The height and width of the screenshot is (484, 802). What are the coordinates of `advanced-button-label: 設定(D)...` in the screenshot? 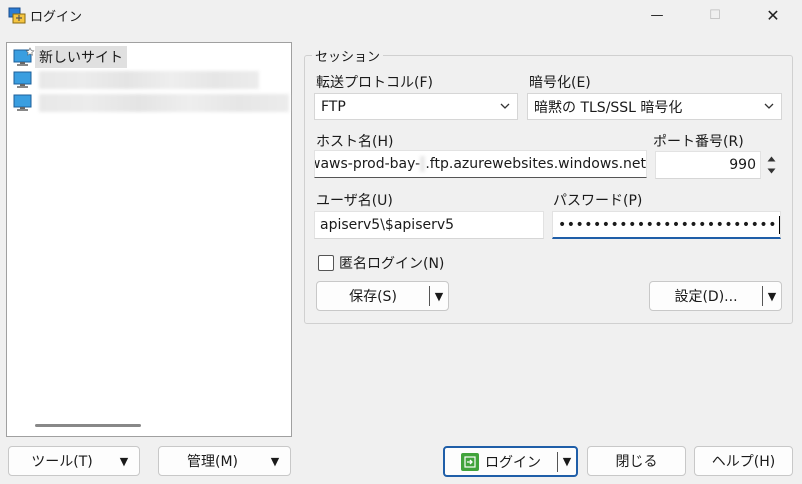 It's located at (706, 297).